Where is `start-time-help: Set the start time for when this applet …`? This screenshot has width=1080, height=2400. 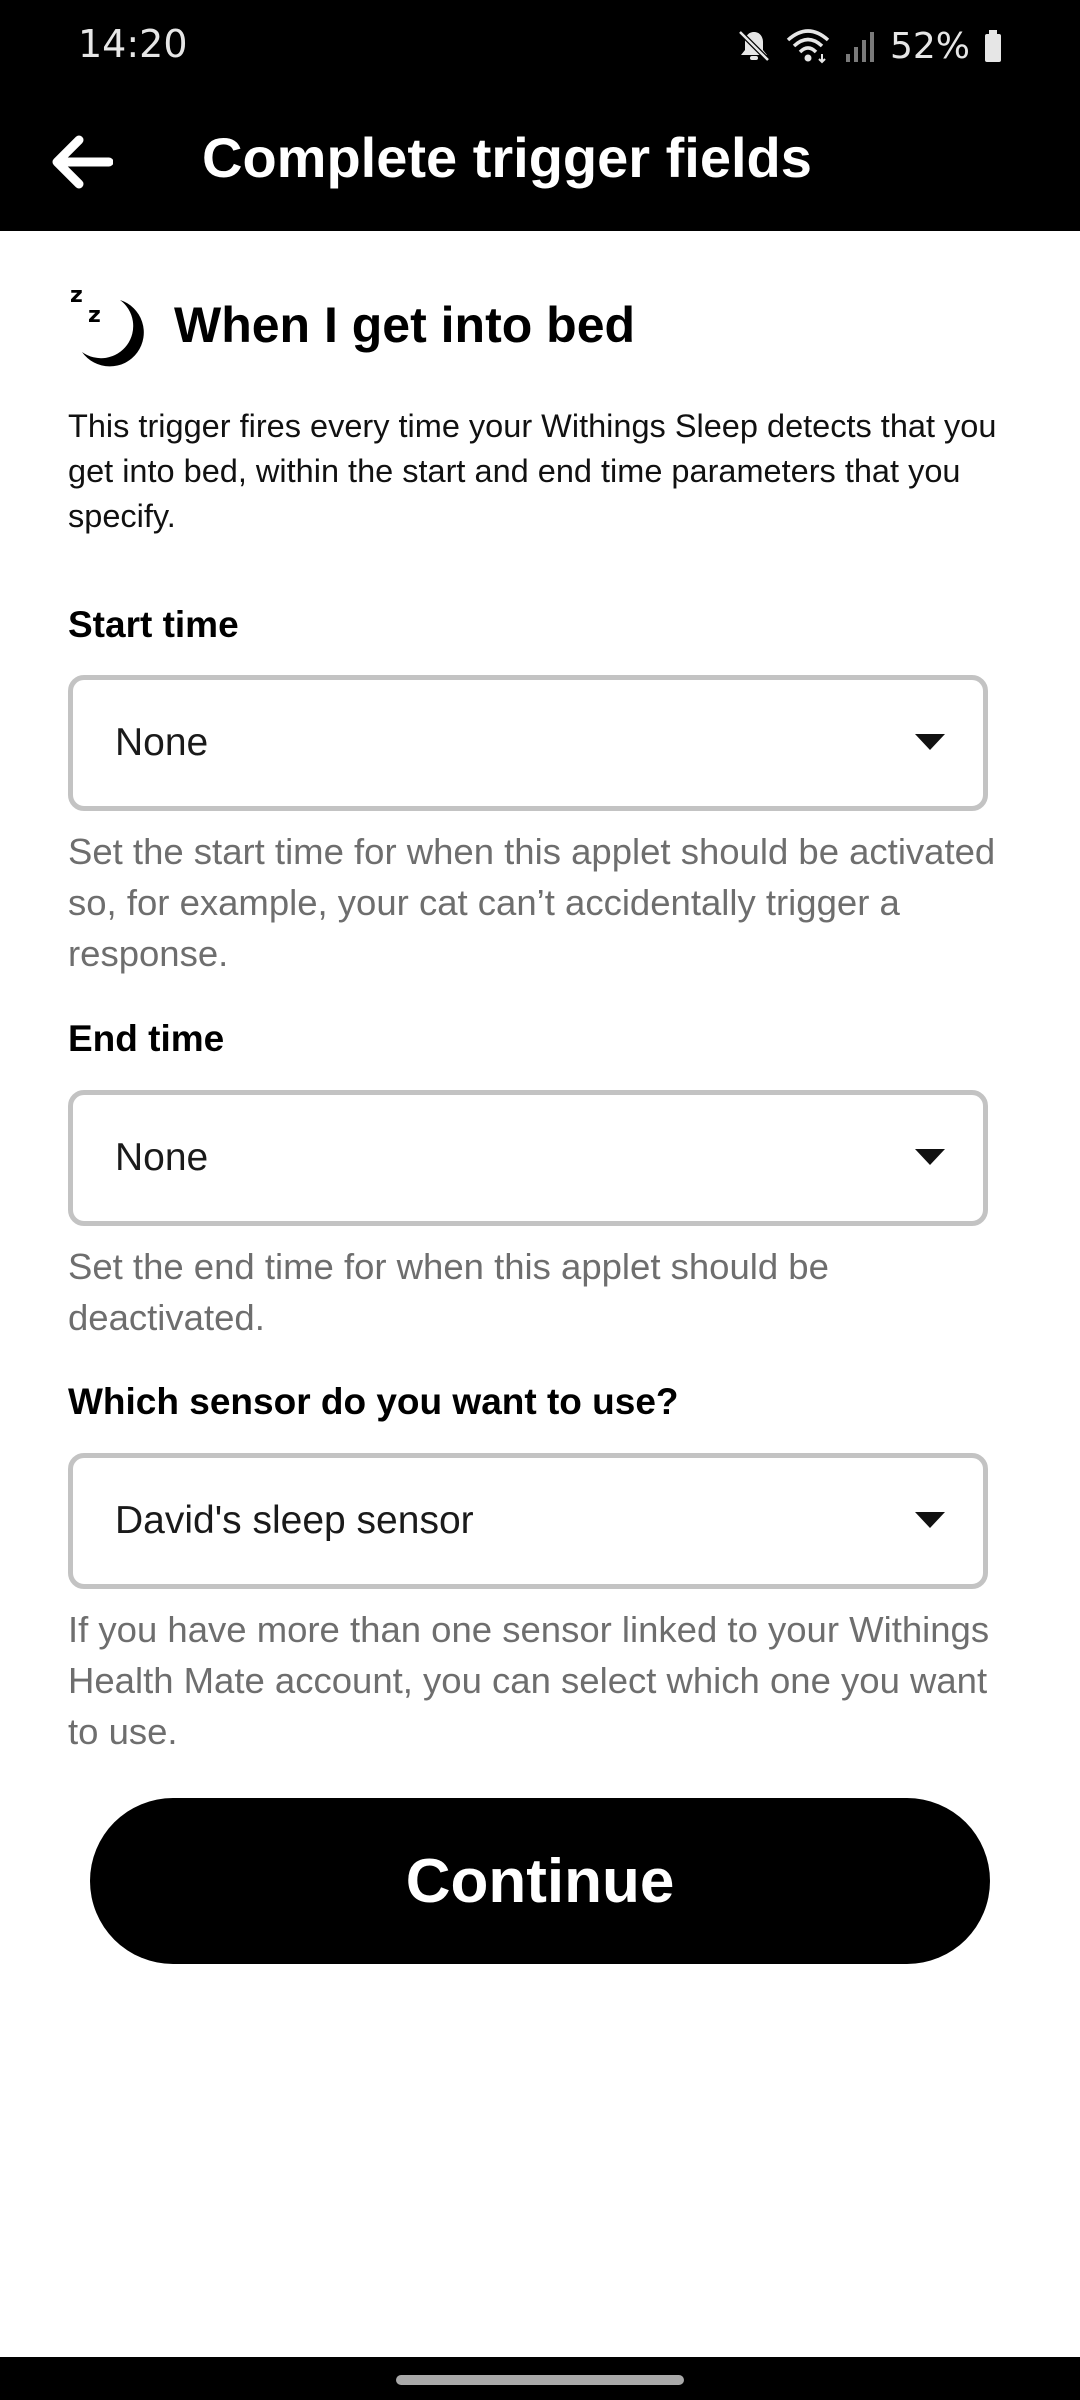
start-time-help: Set the start time for when this applet … is located at coordinates (532, 902).